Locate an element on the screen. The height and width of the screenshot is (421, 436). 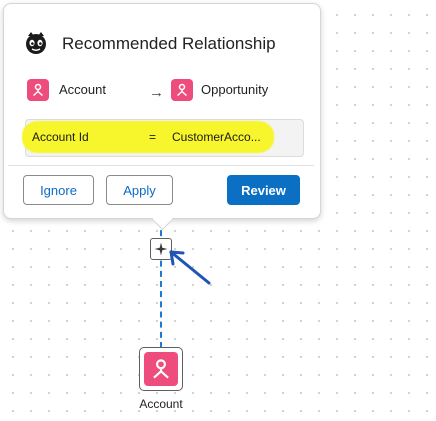
source-entity-label: Account is located at coordinates (82, 89).